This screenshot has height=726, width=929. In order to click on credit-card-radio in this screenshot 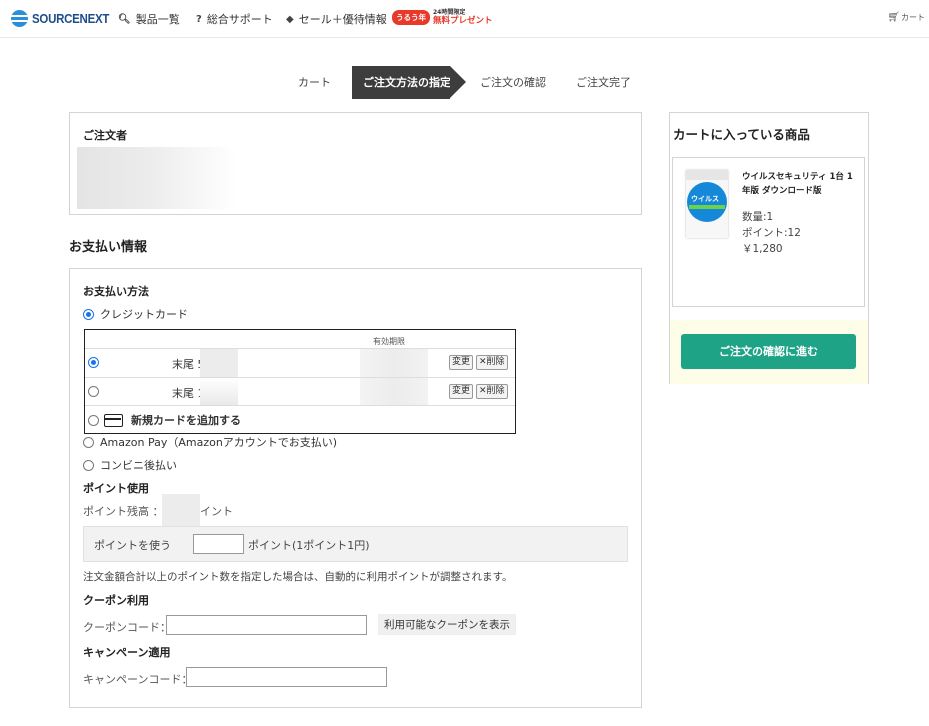, I will do `click(88, 314)`.